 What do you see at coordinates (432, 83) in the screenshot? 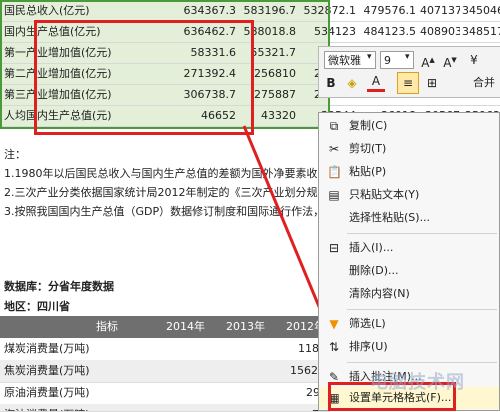
I see `borders-icon: ⊞` at bounding box center [432, 83].